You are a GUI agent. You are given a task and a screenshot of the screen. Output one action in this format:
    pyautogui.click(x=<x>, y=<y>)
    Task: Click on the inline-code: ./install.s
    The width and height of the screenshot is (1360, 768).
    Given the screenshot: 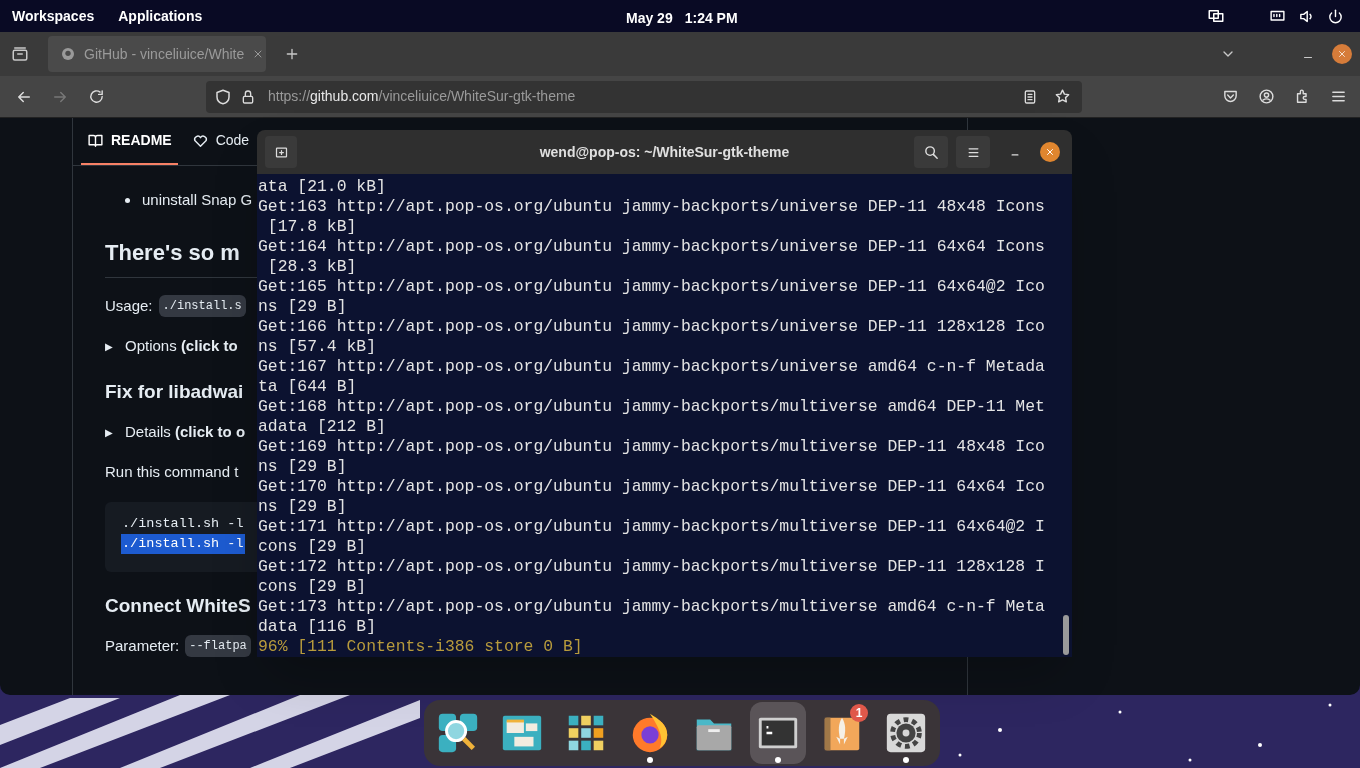 What is the action you would take?
    pyautogui.click(x=202, y=306)
    